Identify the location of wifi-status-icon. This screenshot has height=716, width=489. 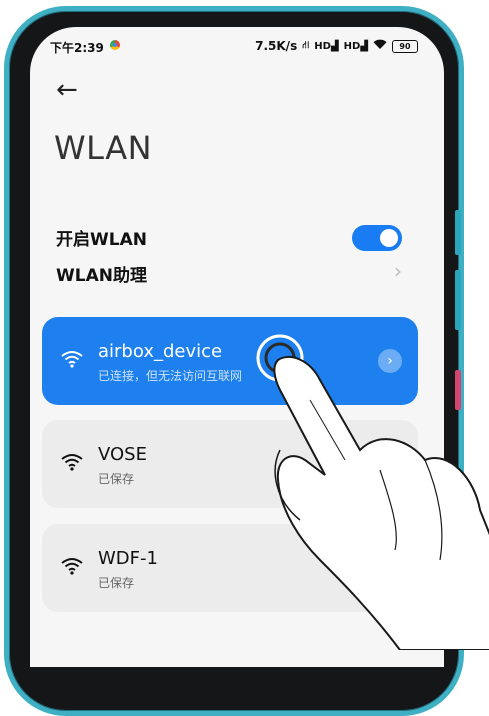
(380, 46).